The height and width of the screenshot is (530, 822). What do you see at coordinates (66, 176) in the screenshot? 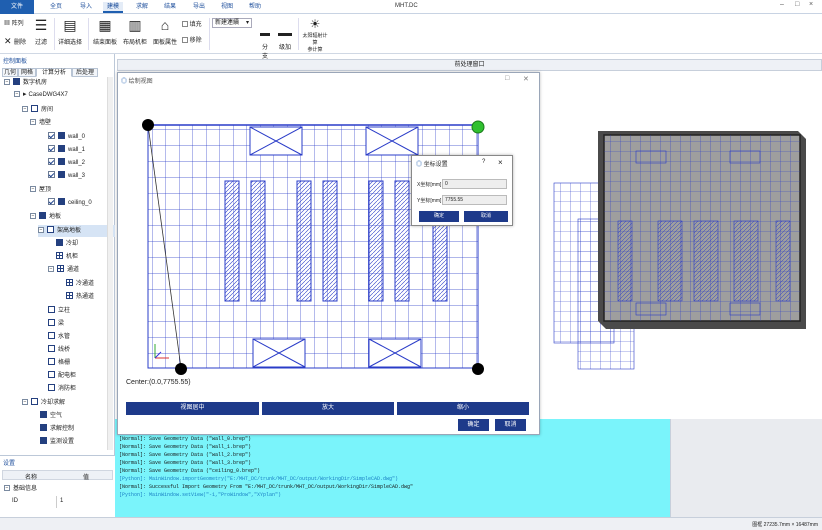
I see `tree-item-wall3: wall_3` at bounding box center [66, 176].